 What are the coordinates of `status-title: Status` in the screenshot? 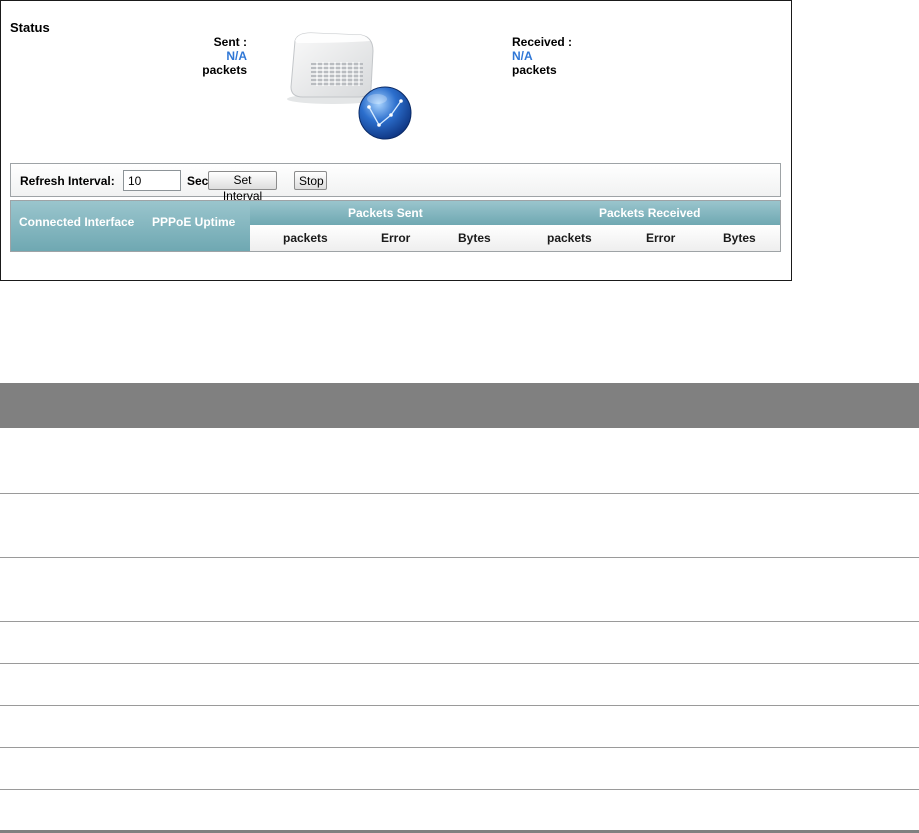 It's located at (30, 27).